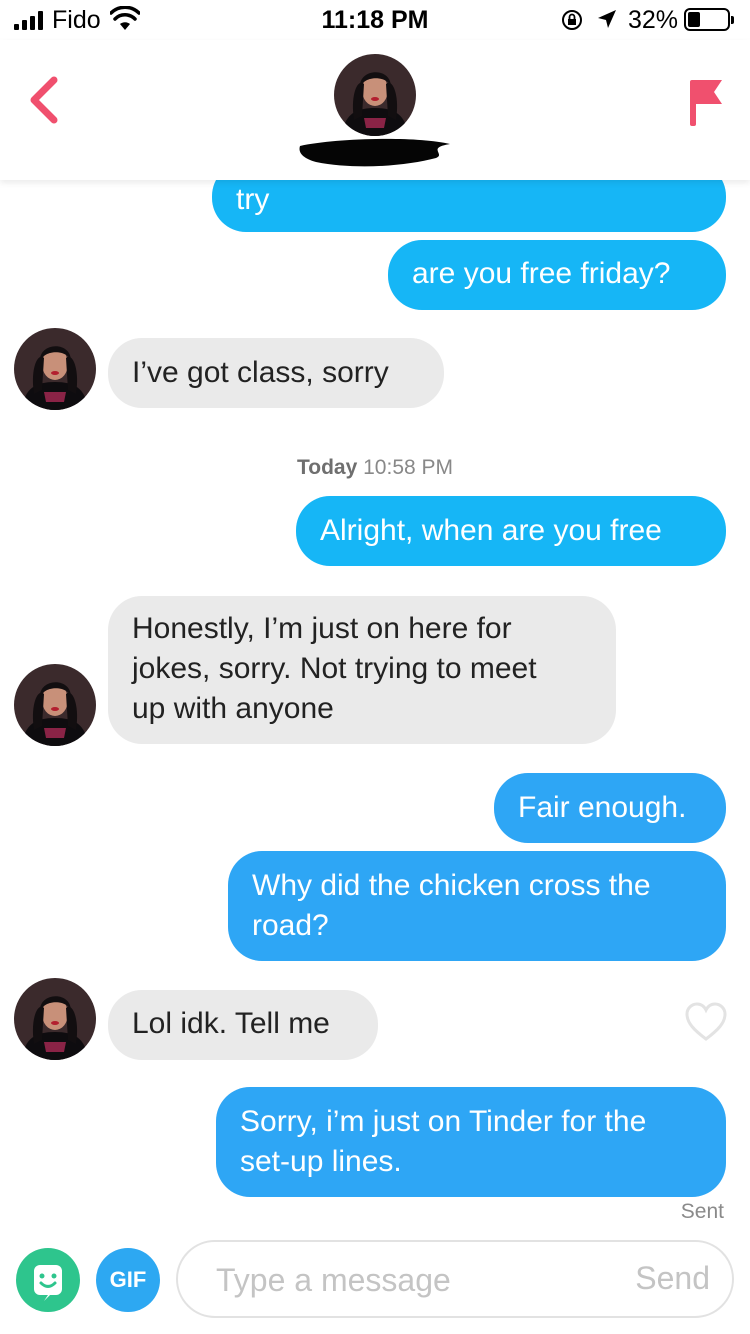  Describe the element at coordinates (557, 275) in the screenshot. I see `message-bubble-outgoing: are you free friday?` at that location.